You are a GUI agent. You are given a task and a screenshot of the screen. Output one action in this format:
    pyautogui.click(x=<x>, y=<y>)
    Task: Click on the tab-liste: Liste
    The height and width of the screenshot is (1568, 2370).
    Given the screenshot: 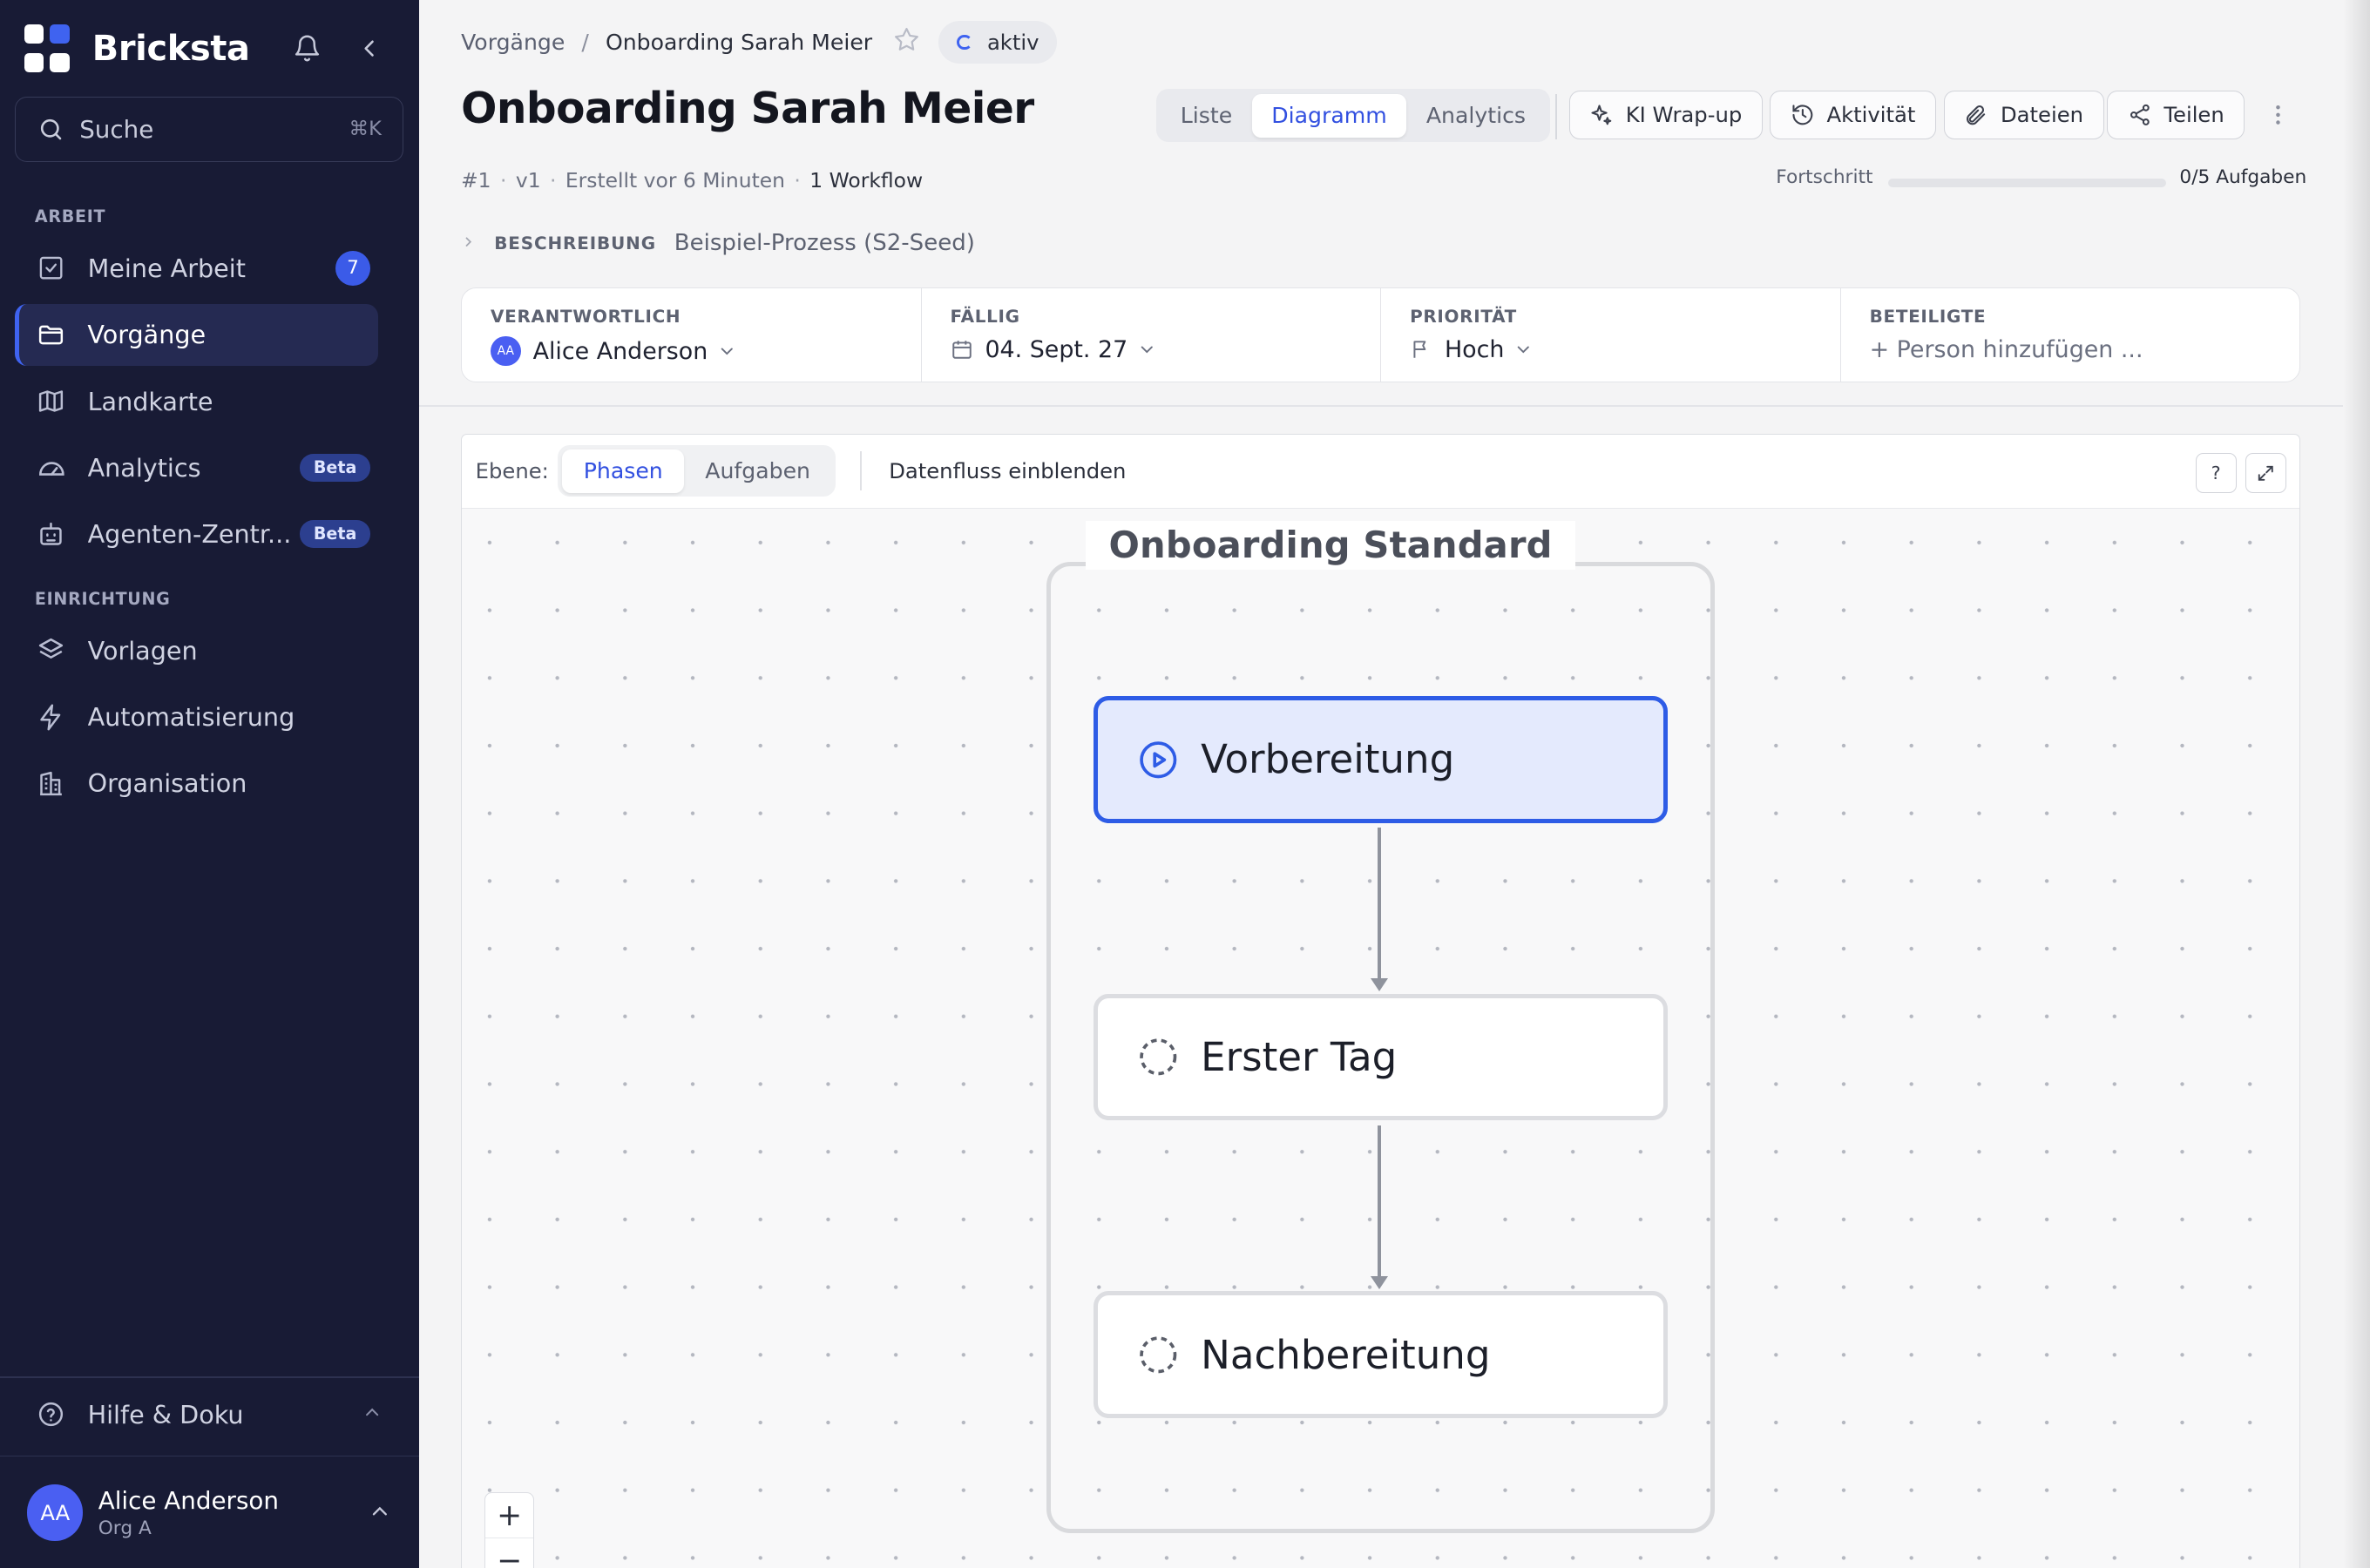 What is the action you would take?
    pyautogui.click(x=1206, y=116)
    